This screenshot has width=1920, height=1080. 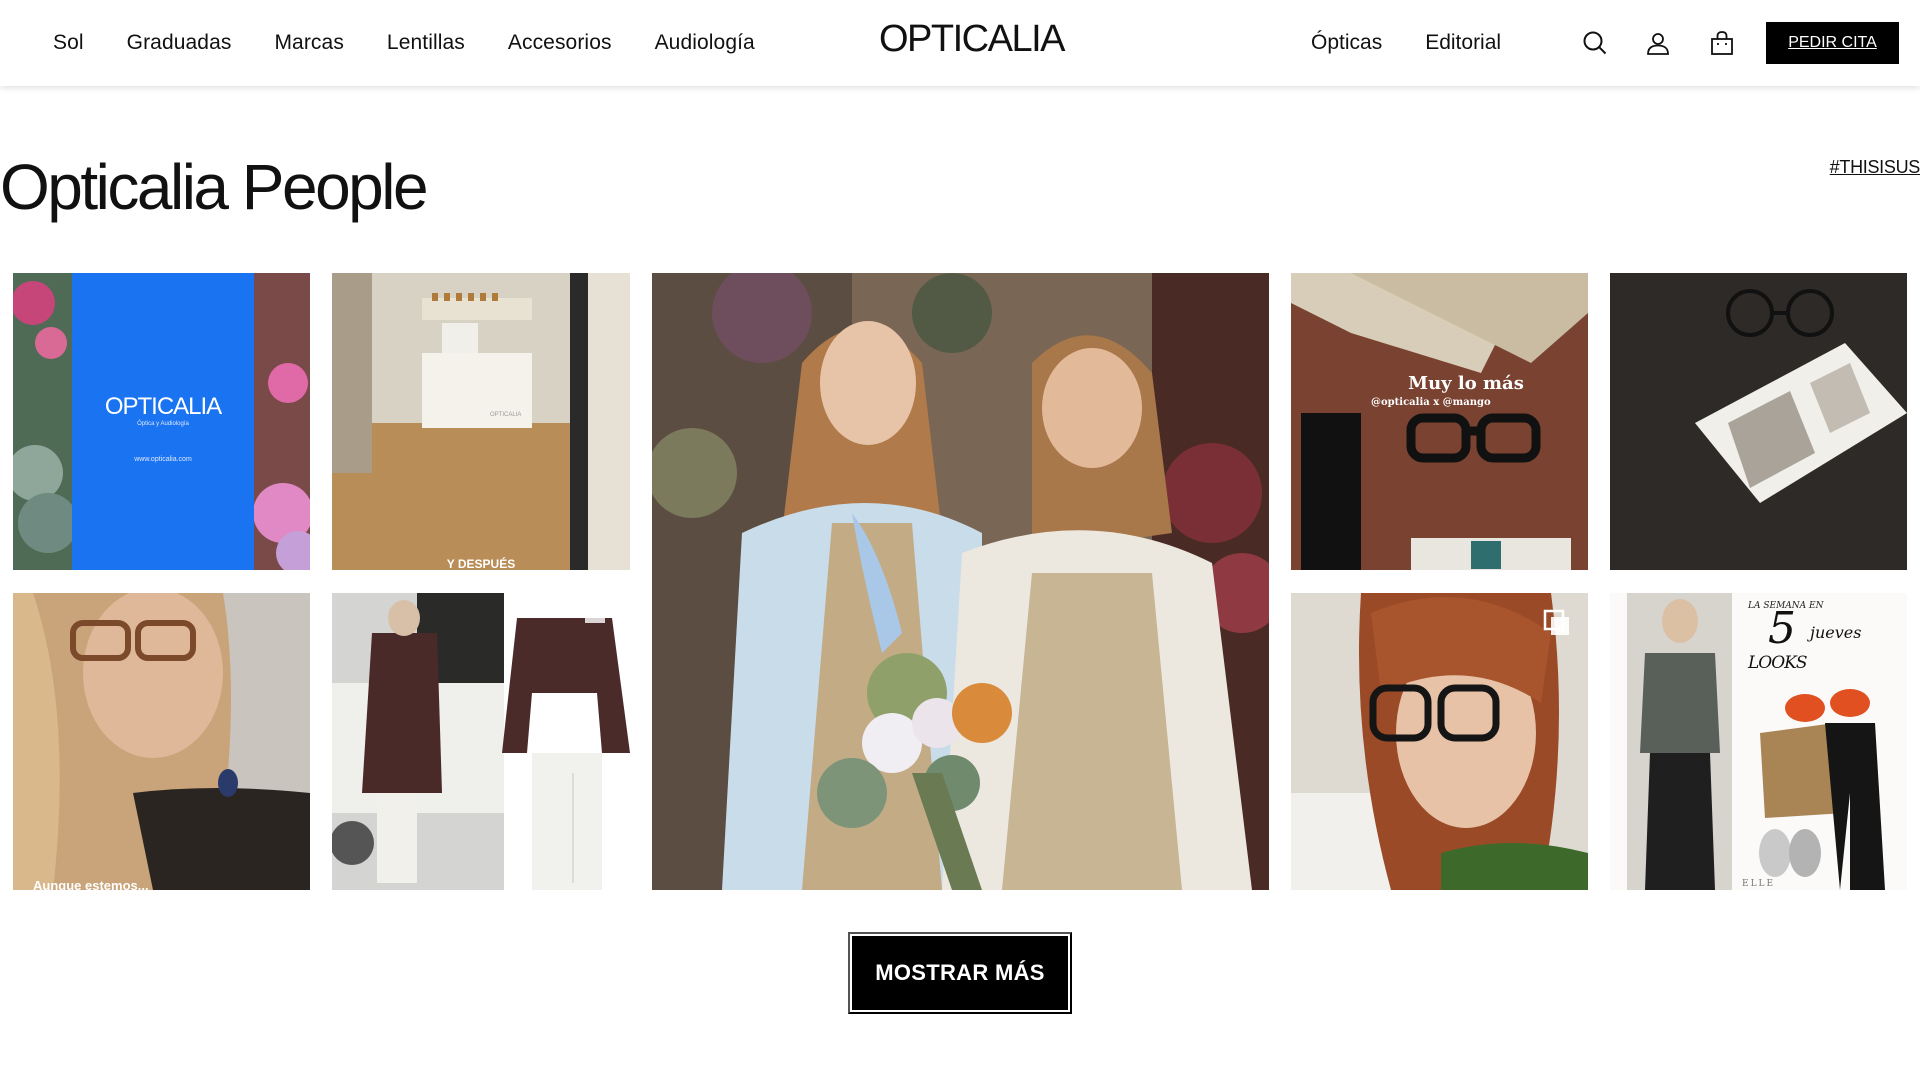 I want to click on hashtag-link: #THISISUS, so click(x=1875, y=167).